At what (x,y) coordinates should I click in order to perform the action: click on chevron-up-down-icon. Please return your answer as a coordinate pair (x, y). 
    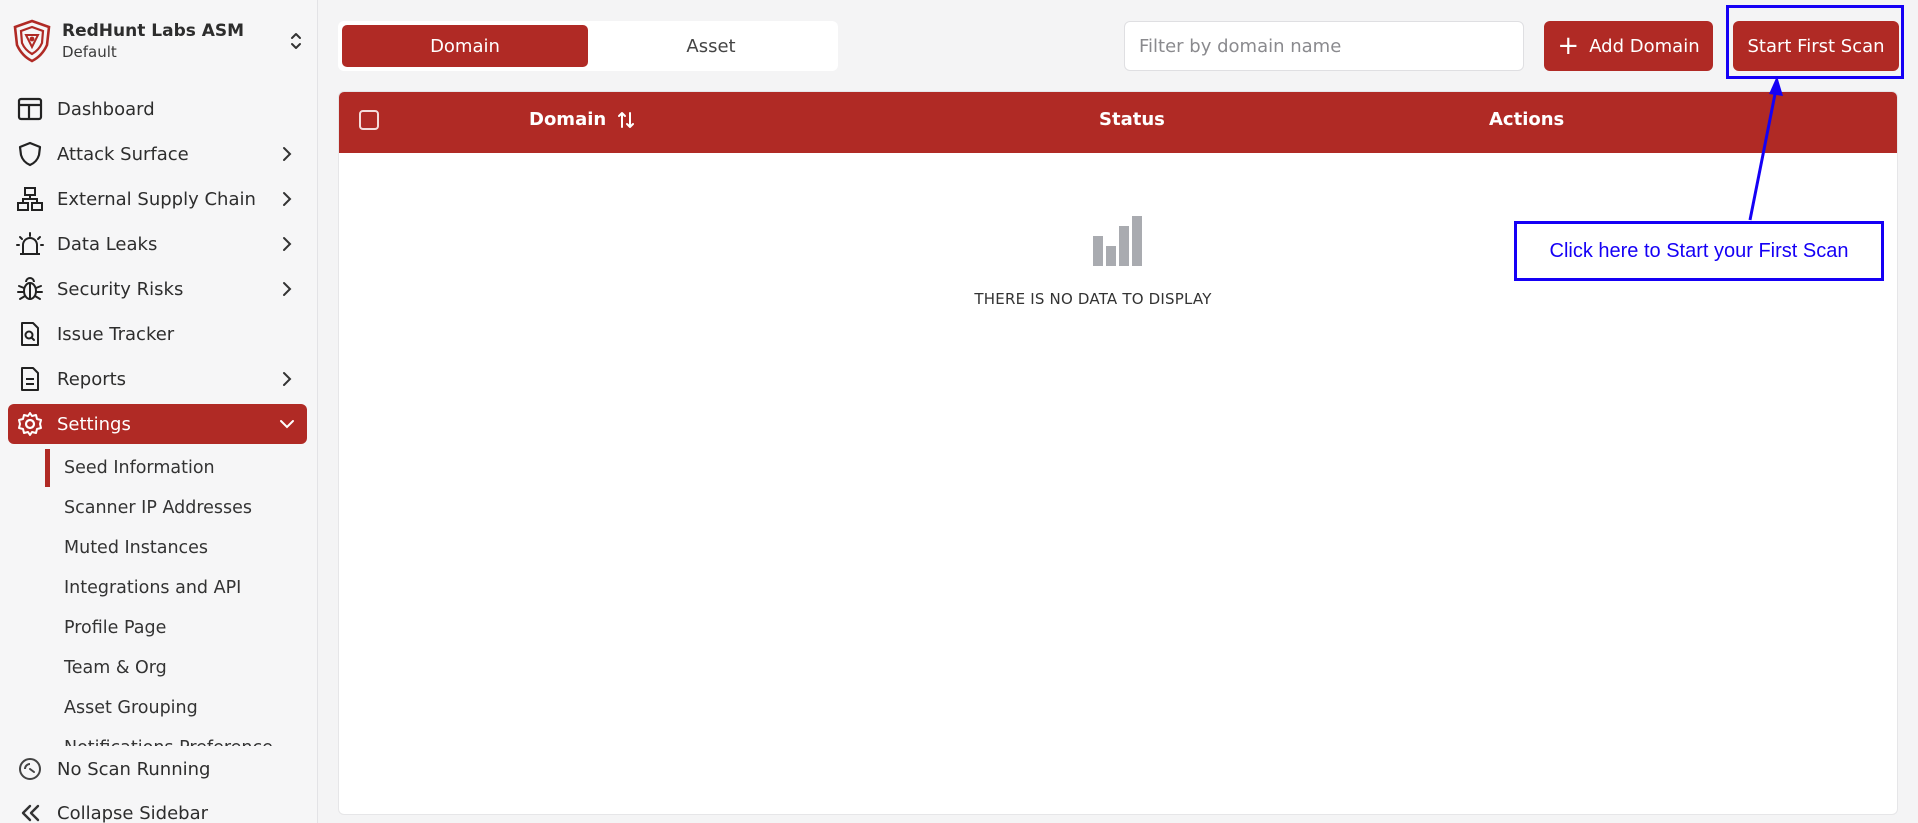
    Looking at the image, I should click on (296, 41).